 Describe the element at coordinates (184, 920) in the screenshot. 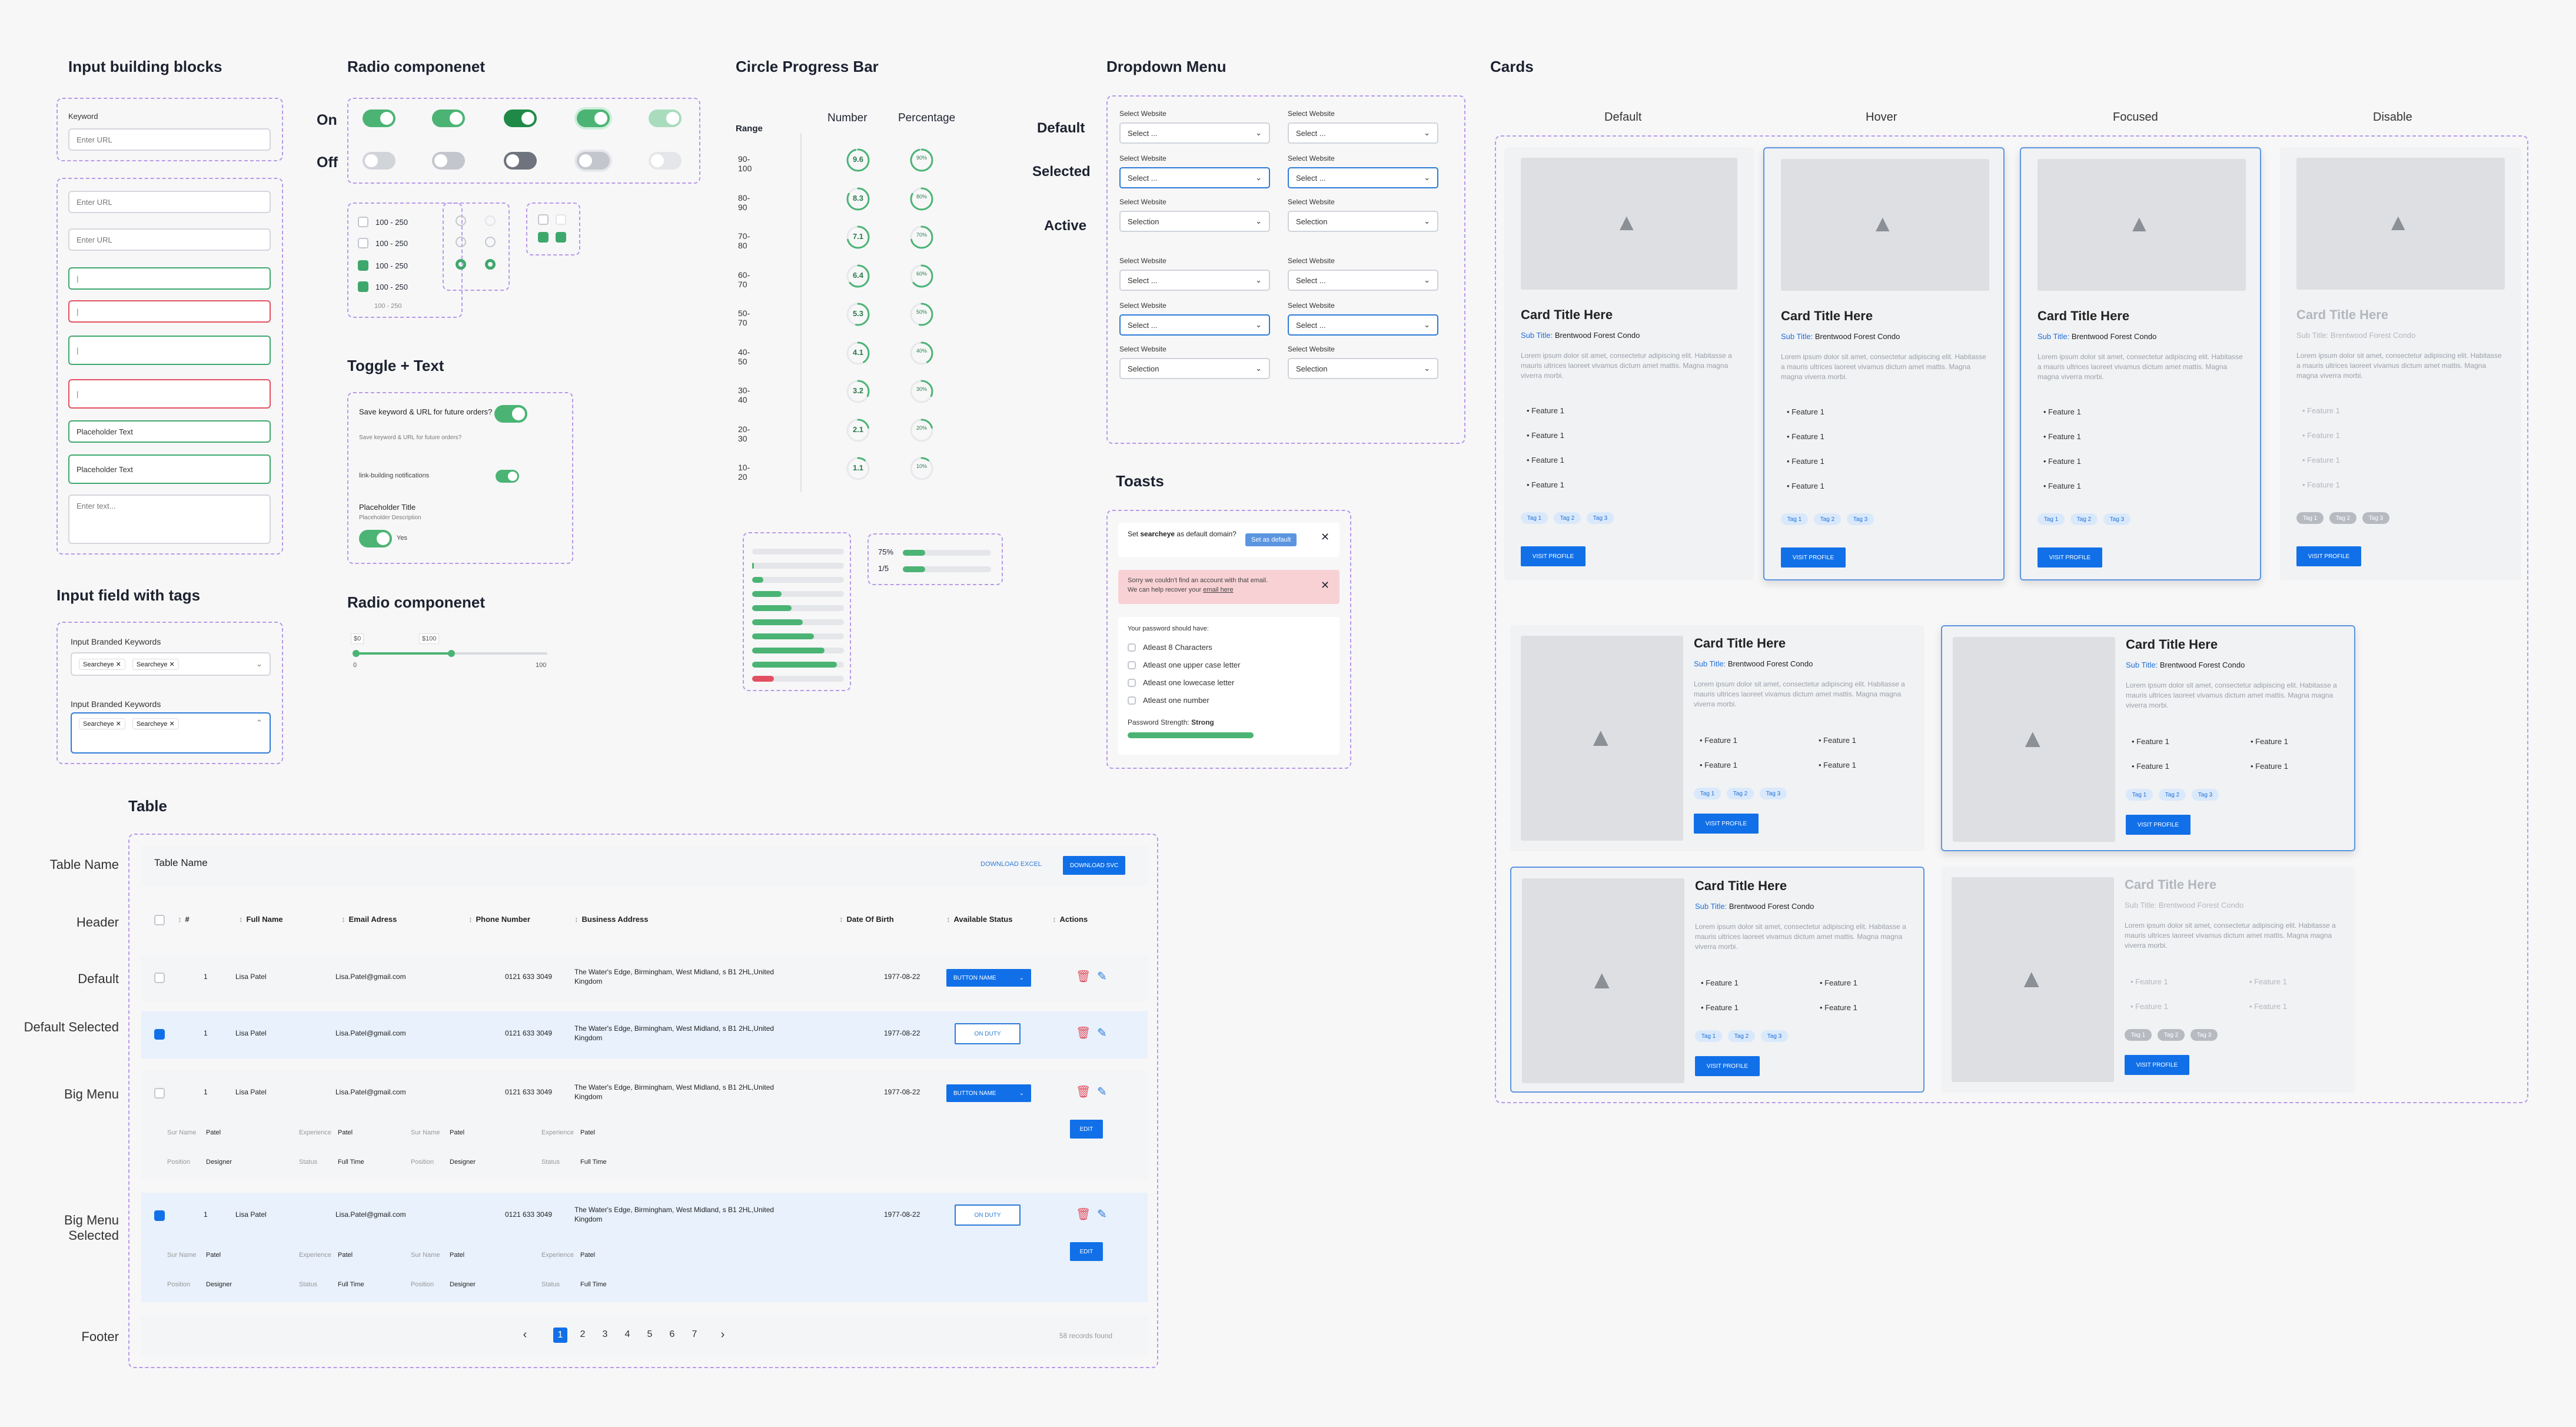

I see `column-header: ↕ #` at that location.